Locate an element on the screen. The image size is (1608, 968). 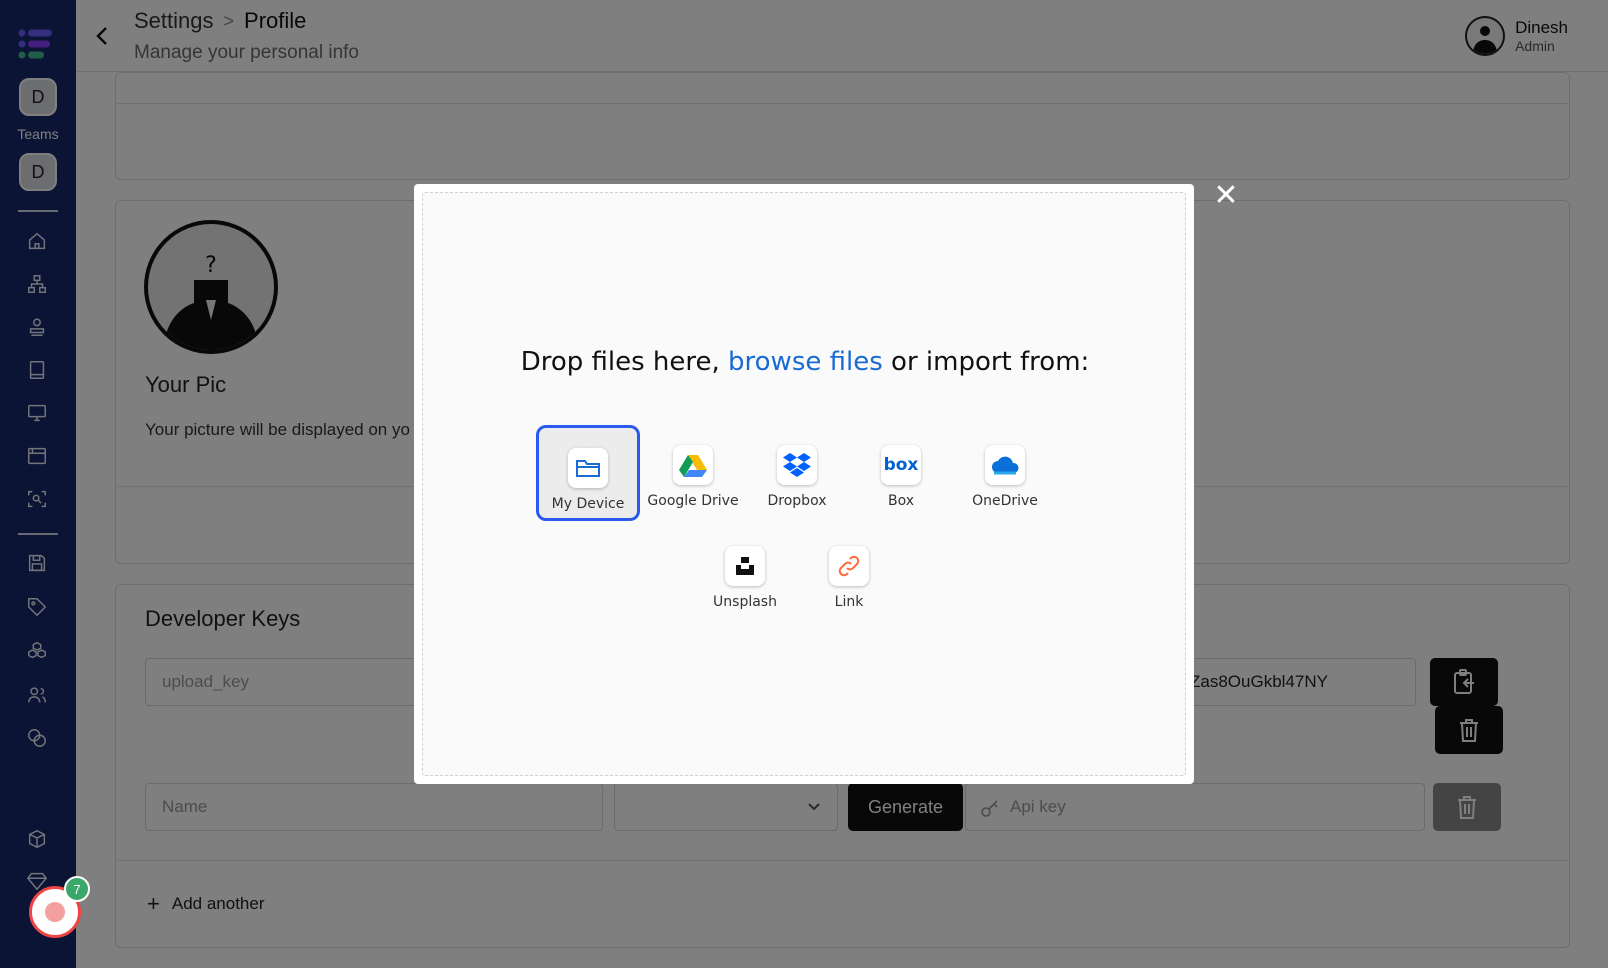
source-label: Dropbox is located at coordinates (797, 501).